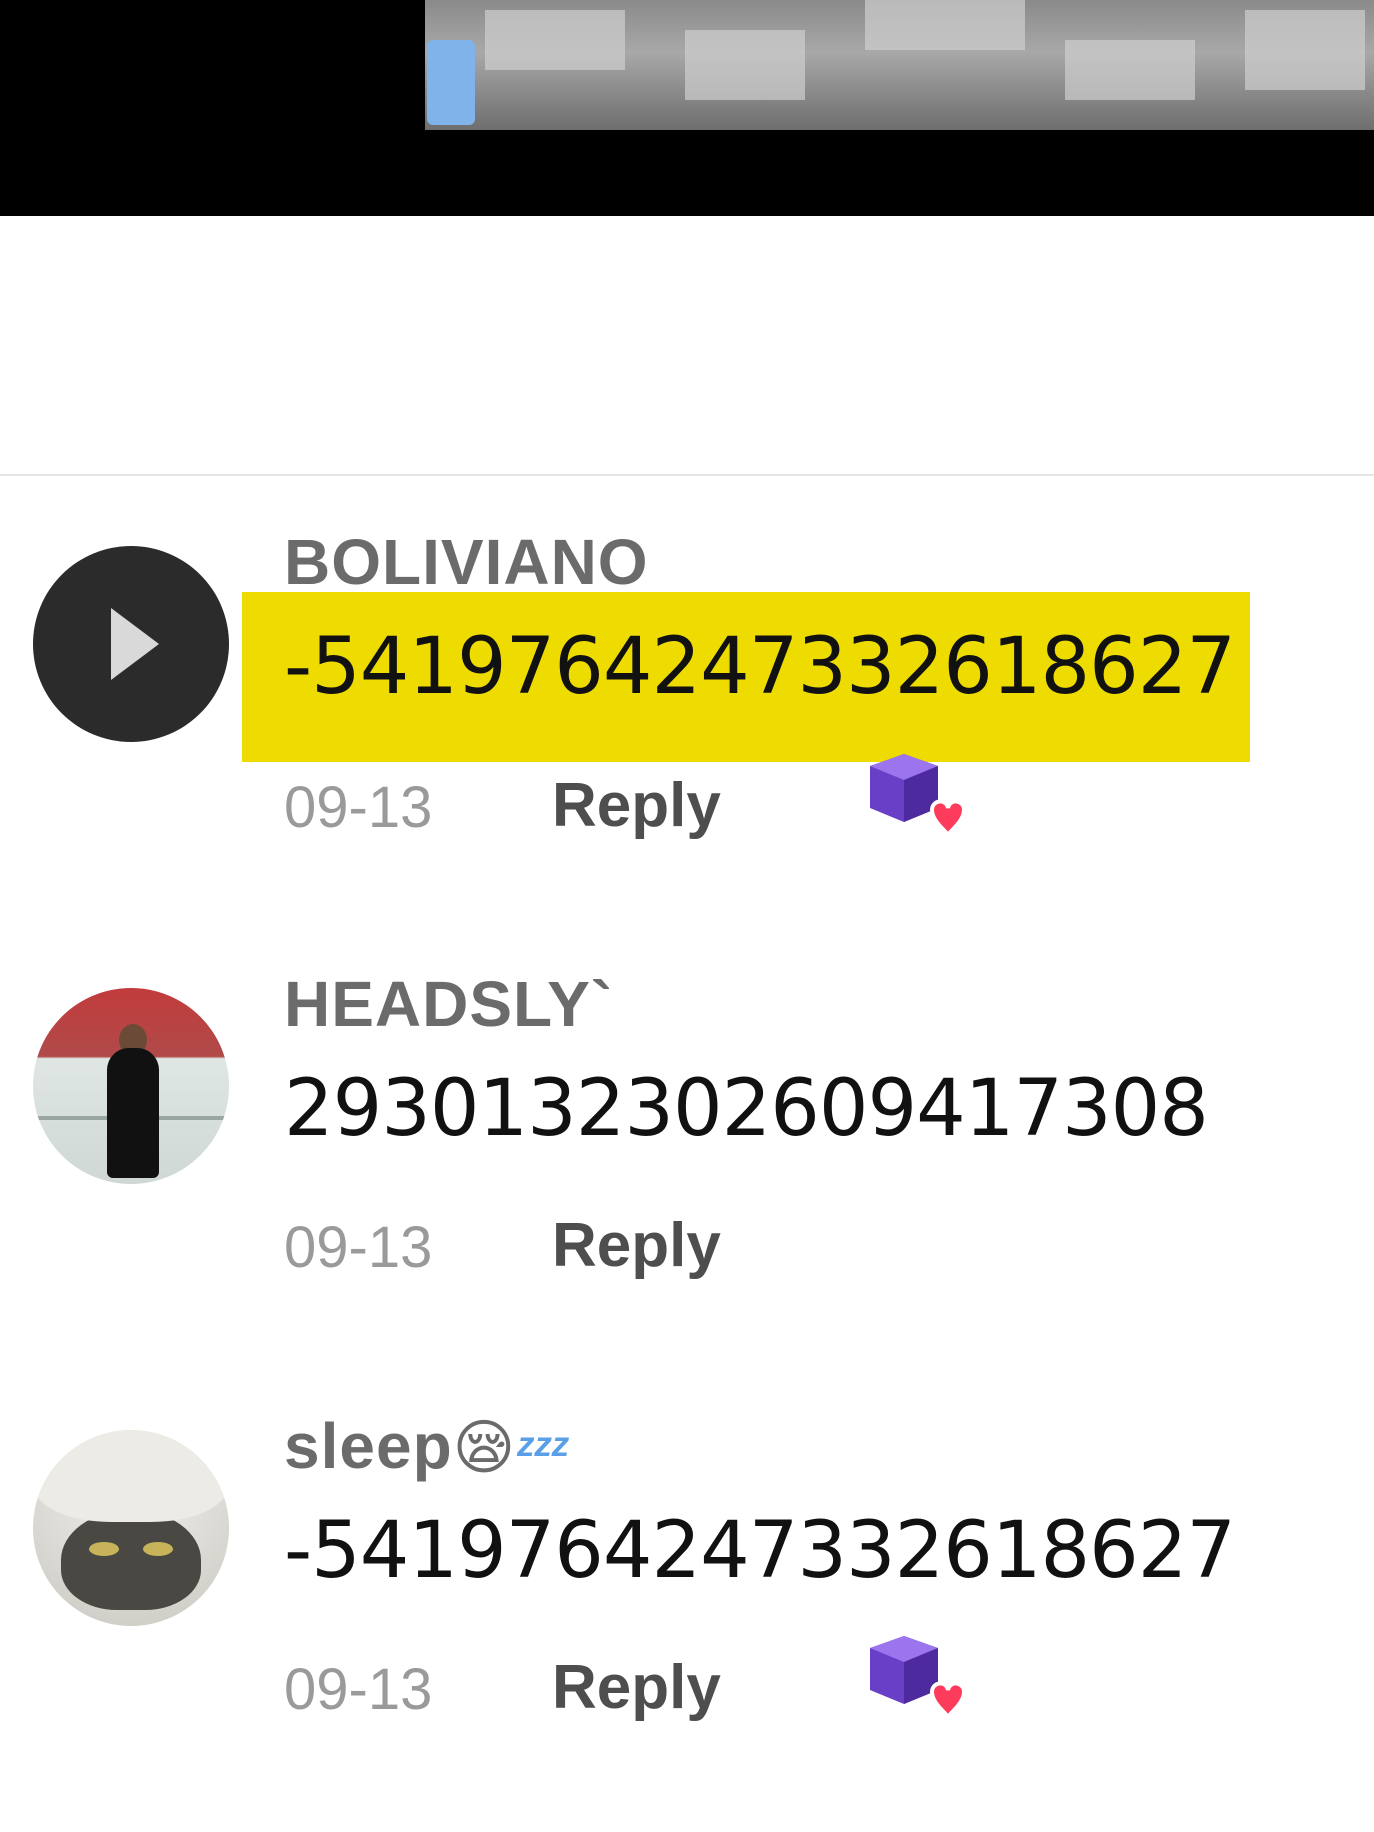 The image size is (1374, 1832). I want to click on username-text: sleep, so click(368, 1446).